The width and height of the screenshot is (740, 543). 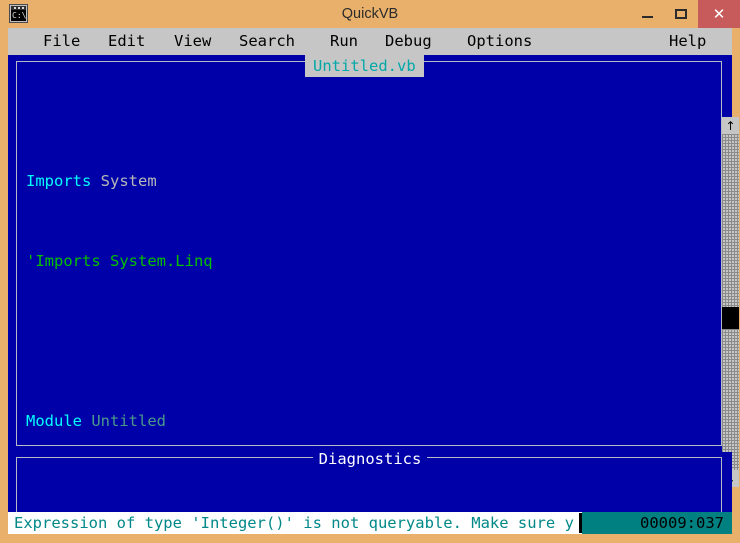 What do you see at coordinates (657, 523) in the screenshot?
I see `cursor-position-indicator: 00009:037` at bounding box center [657, 523].